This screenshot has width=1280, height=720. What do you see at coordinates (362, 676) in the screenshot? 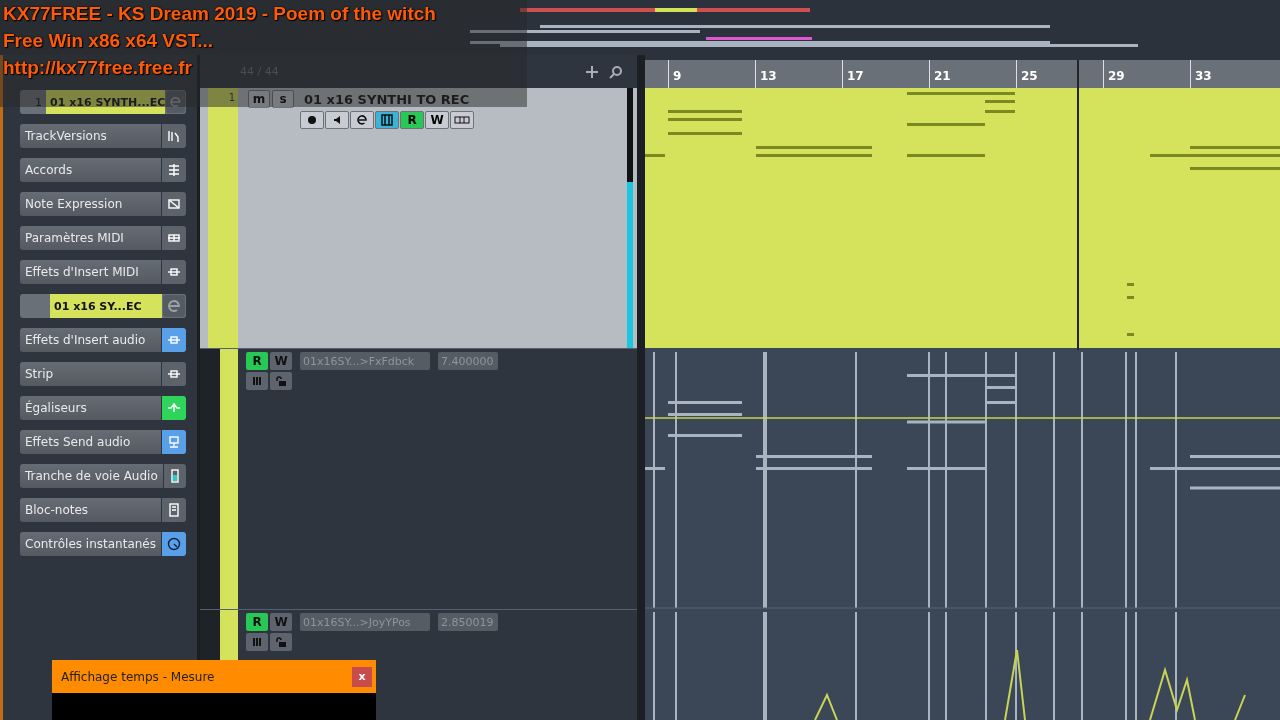
I see `close-button: x` at bounding box center [362, 676].